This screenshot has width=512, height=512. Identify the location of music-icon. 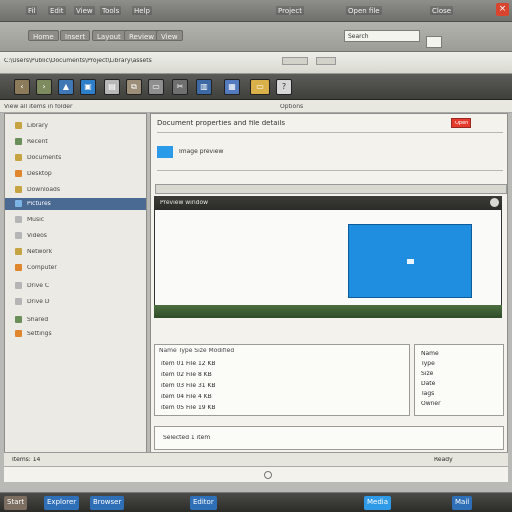
(18, 219).